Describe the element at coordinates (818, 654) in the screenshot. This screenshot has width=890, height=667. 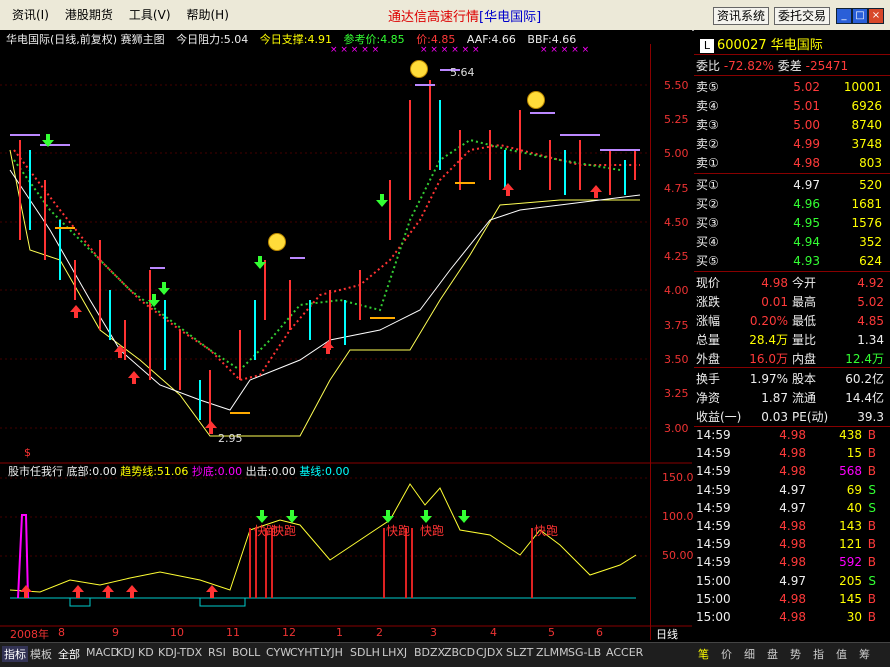
I see `right-tab: 指` at that location.